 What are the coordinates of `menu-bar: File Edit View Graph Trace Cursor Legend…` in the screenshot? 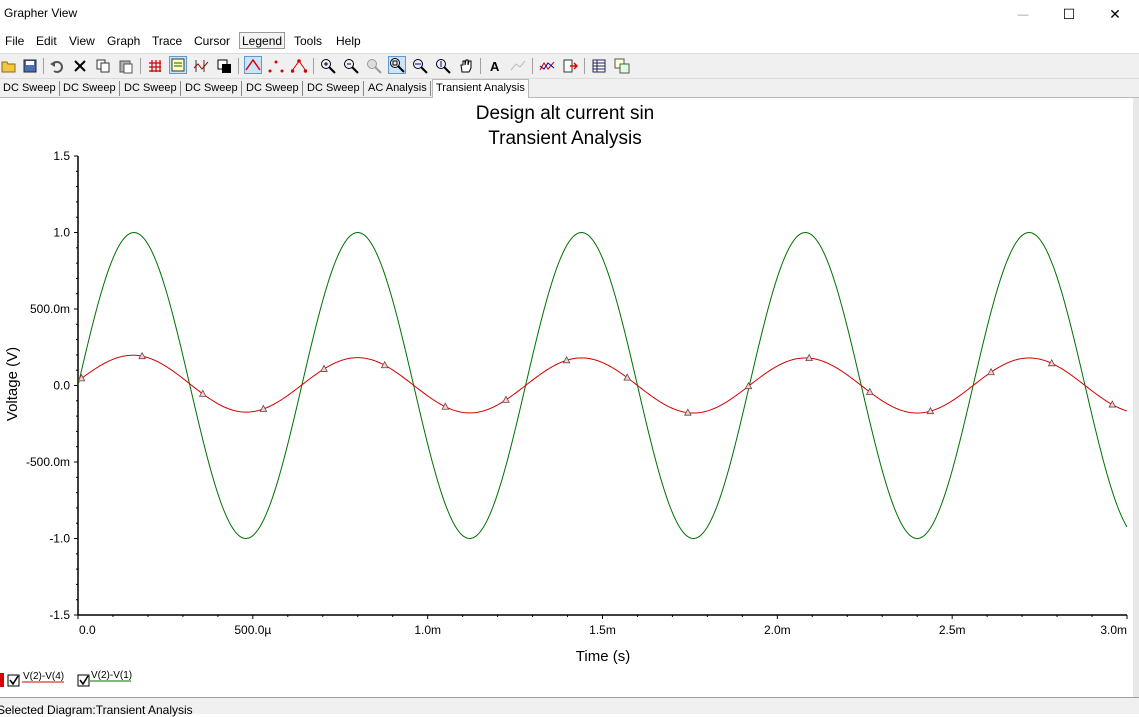 It's located at (569, 41).